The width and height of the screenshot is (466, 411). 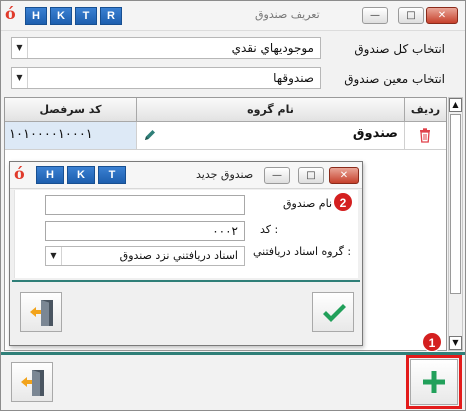 What do you see at coordinates (145, 231) in the screenshot?
I see `fund-code-input: ۰۰۰۲` at bounding box center [145, 231].